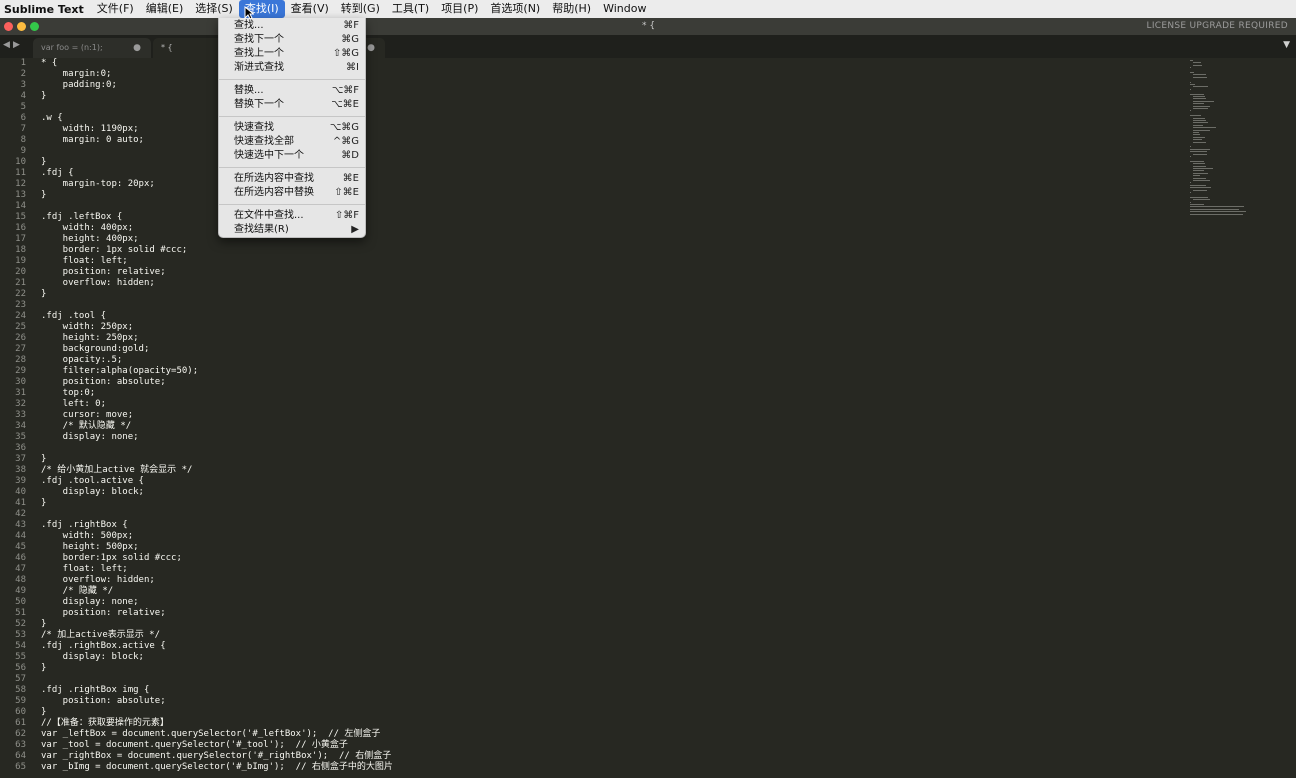 Image resolution: width=1296 pixels, height=778 pixels. Describe the element at coordinates (360, 9) in the screenshot. I see `menu-goto: 转到(G)` at that location.